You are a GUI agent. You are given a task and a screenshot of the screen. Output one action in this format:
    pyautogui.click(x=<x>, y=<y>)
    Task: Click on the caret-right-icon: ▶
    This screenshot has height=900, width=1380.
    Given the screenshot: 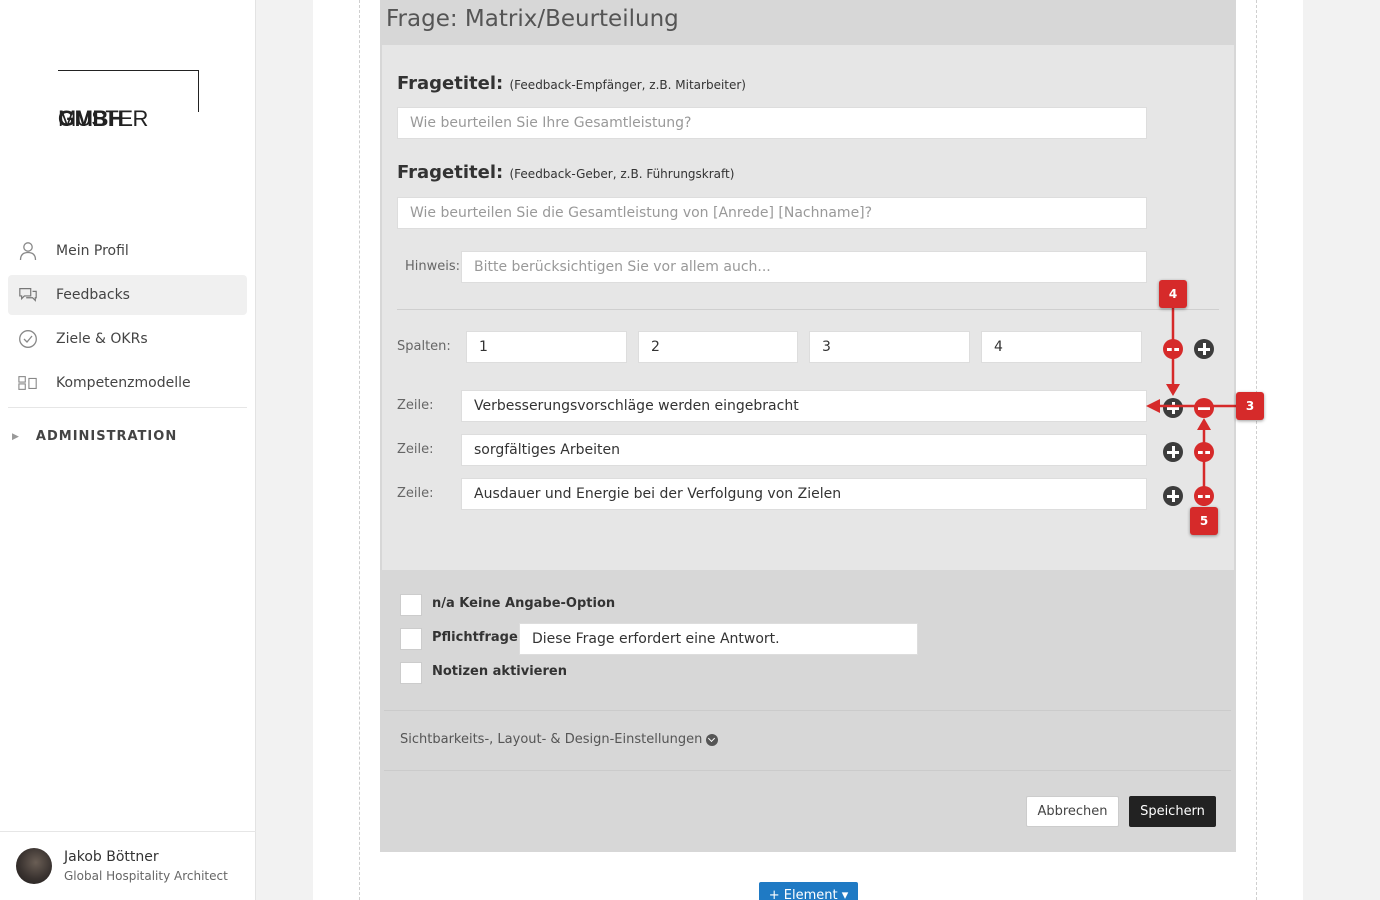 What is the action you would take?
    pyautogui.click(x=16, y=436)
    